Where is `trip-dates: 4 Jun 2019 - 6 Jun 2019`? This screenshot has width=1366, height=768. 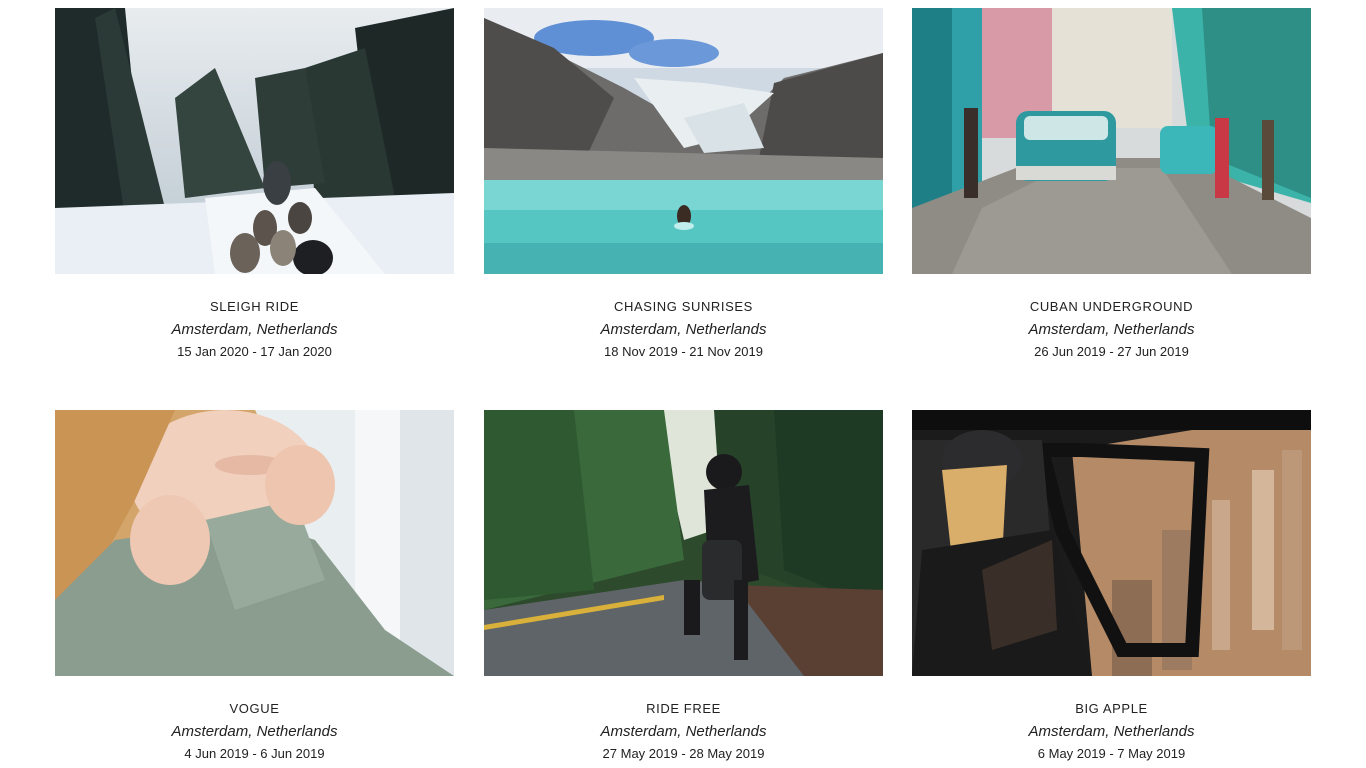
trip-dates: 4 Jun 2019 - 6 Jun 2019 is located at coordinates (254, 753).